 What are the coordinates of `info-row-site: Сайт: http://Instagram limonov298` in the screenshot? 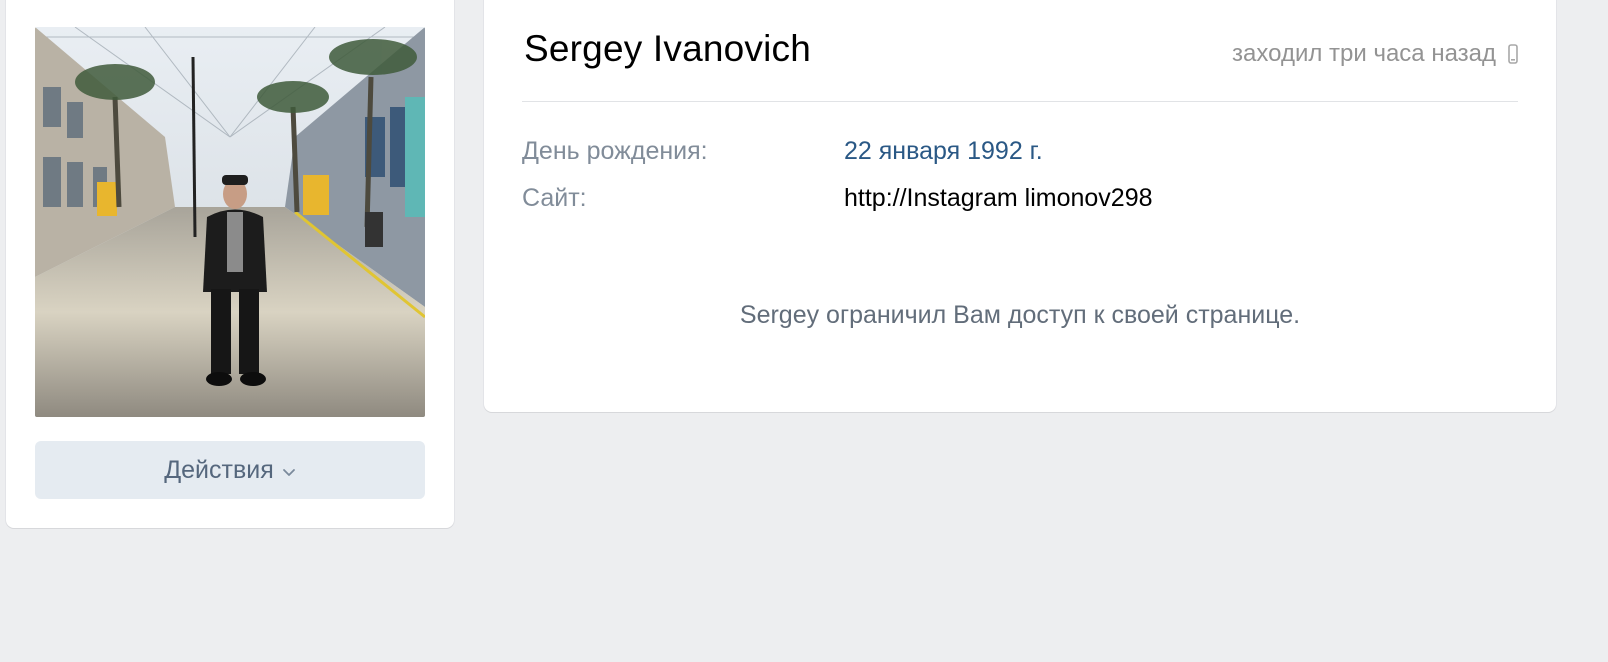 It's located at (837, 198).